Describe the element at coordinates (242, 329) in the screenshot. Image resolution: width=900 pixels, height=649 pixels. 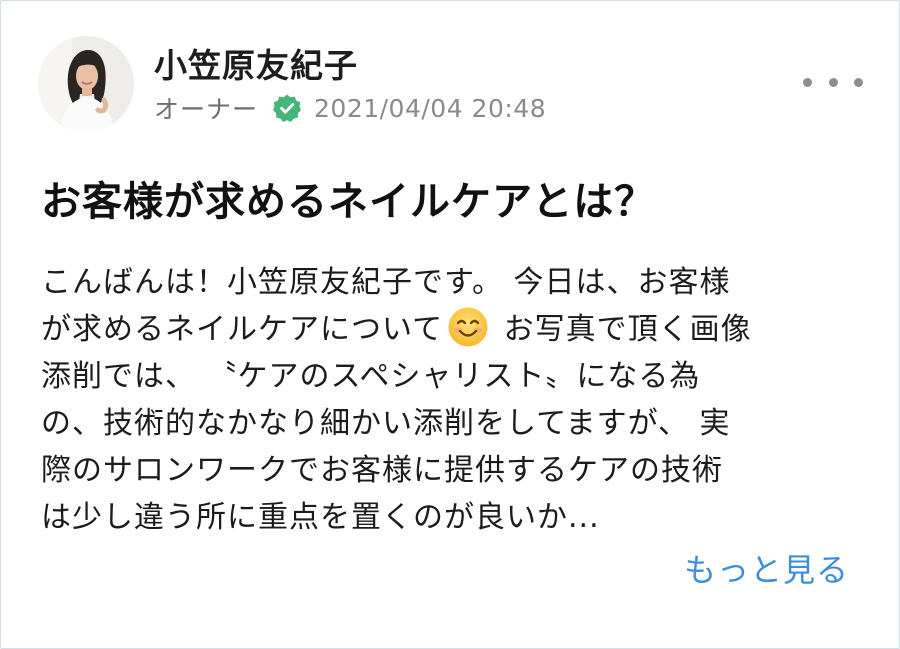
I see `body-text: が求めるネイルケアについて` at that location.